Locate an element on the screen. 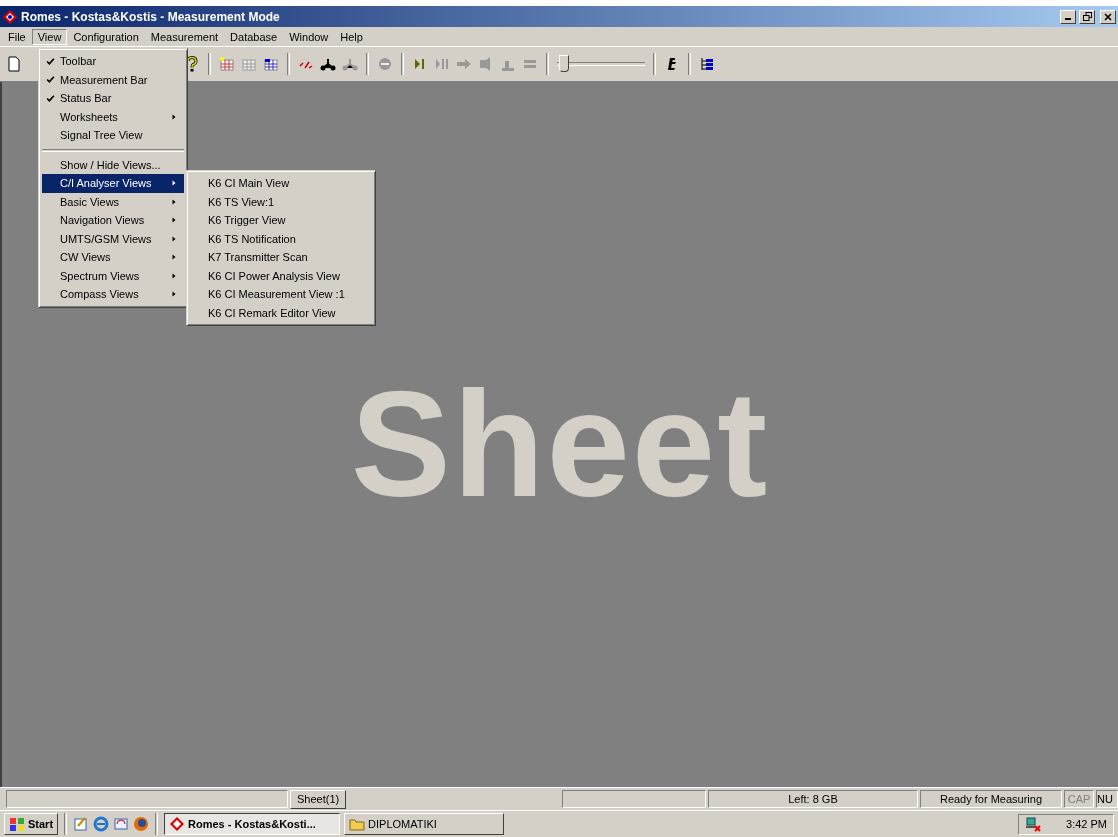 This screenshot has width=1118, height=837. folder-icon is located at coordinates (357, 824).